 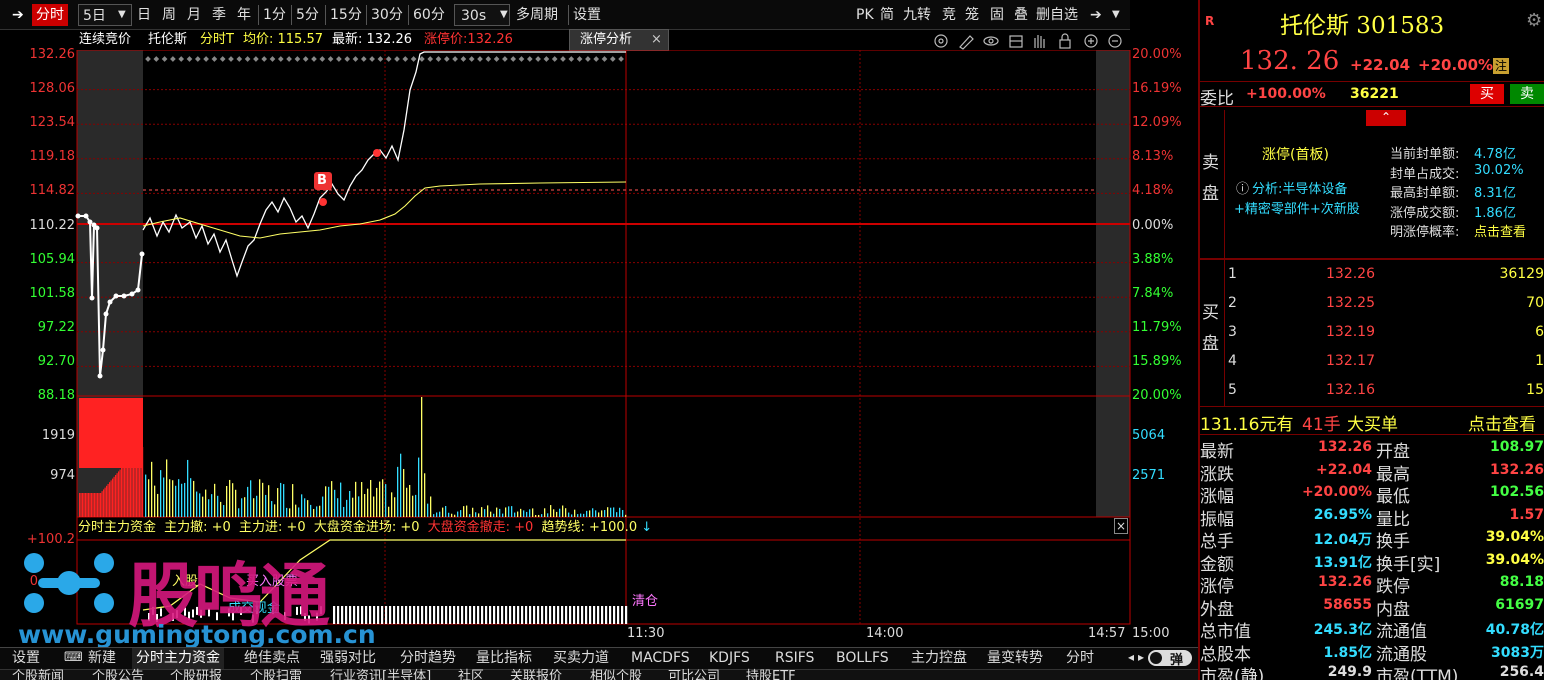 What do you see at coordinates (1393, 542) in the screenshot?
I see `stat-label: 换手` at bounding box center [1393, 542].